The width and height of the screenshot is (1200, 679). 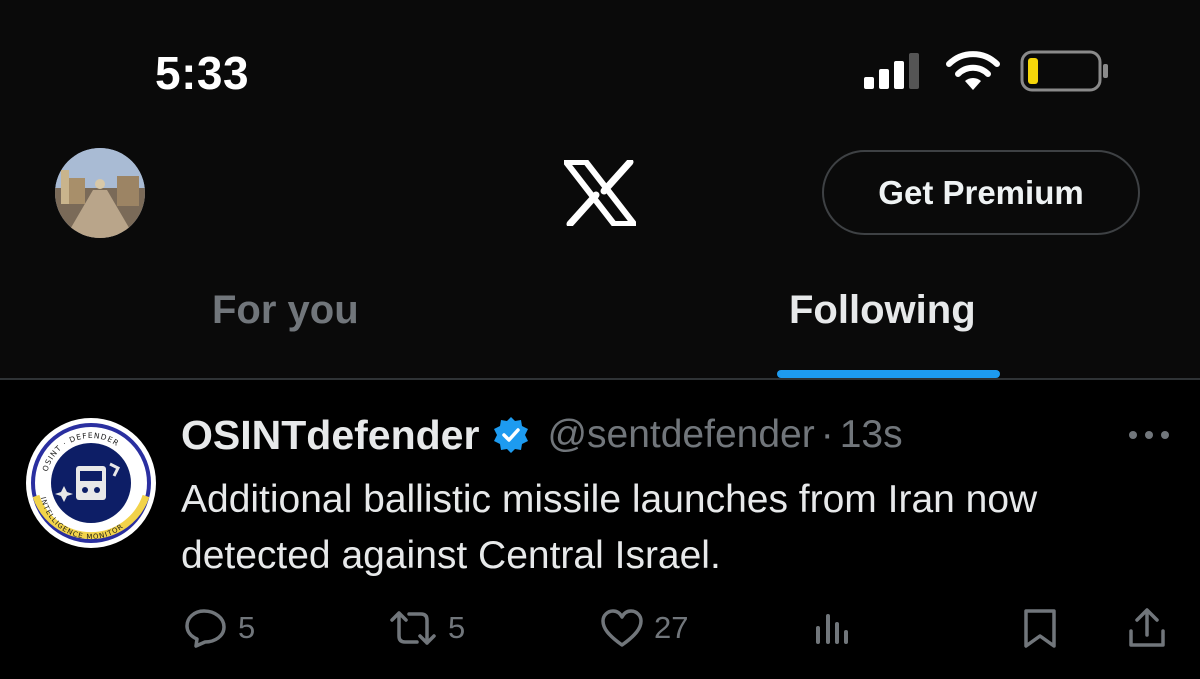 I want to click on profile-avatar, so click(x=100, y=193).